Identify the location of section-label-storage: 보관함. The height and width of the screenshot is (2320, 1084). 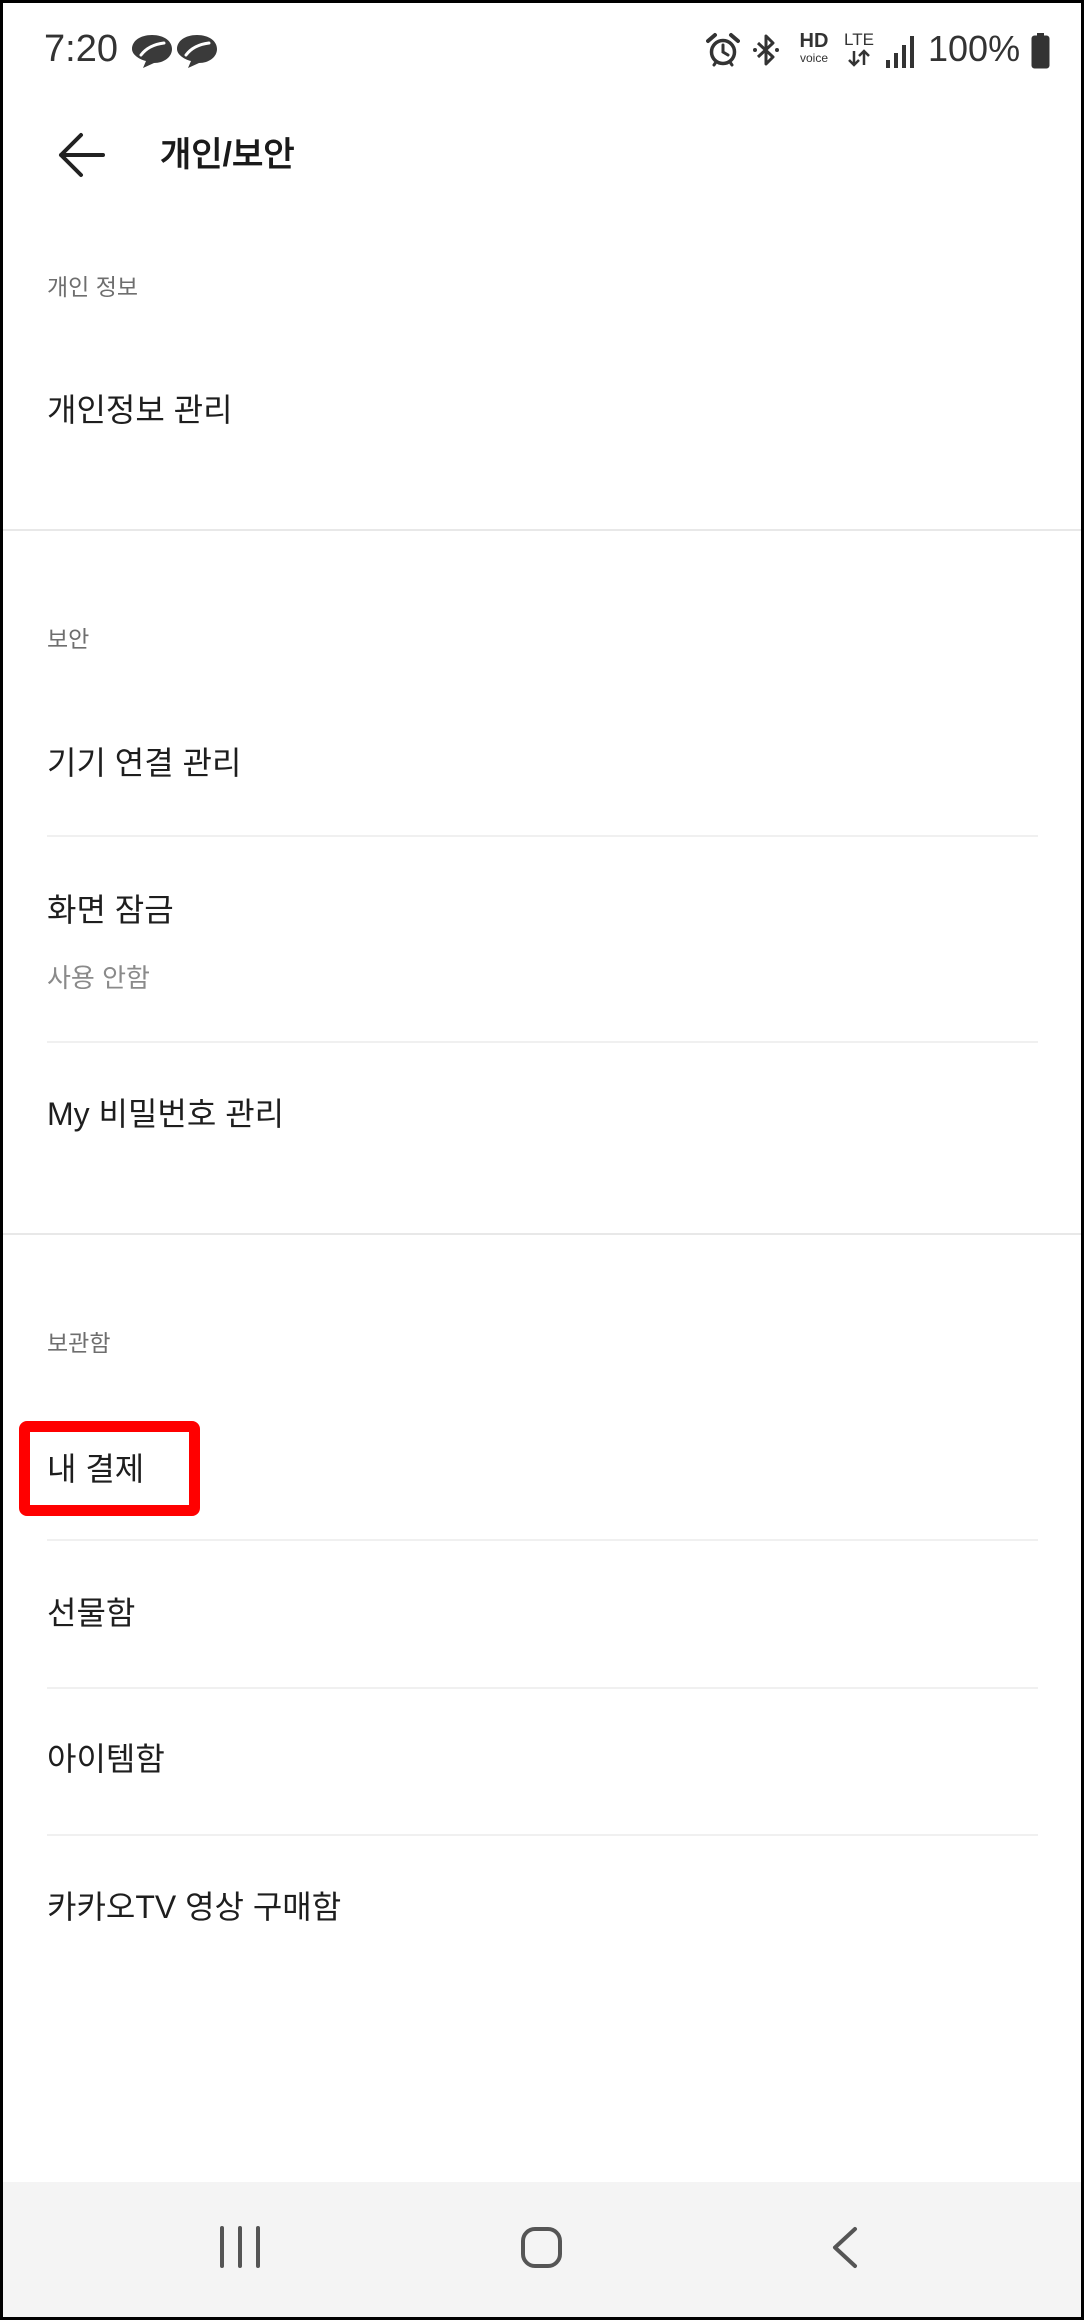
(79, 1343).